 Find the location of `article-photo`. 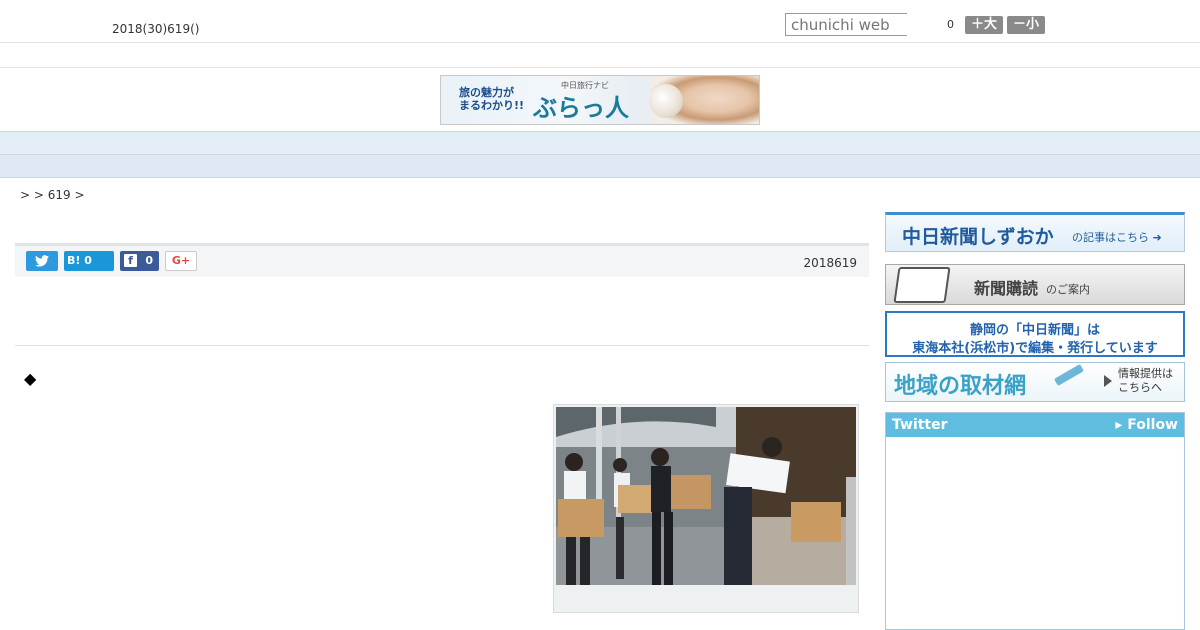

article-photo is located at coordinates (706, 496).